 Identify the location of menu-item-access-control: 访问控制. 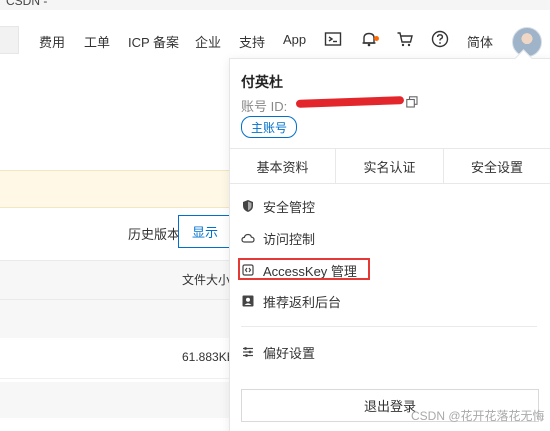
(278, 238).